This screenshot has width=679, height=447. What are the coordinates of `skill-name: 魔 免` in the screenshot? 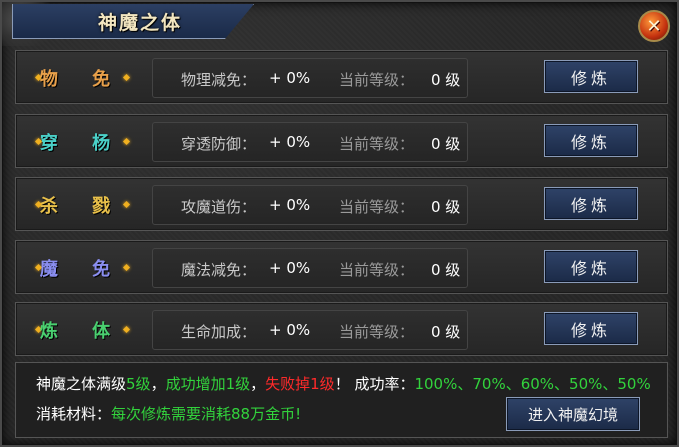 It's located at (82, 269).